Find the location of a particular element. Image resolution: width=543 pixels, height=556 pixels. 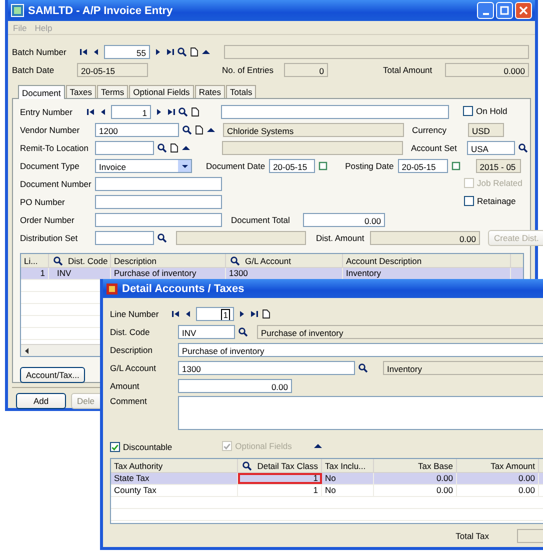

entries-field: 0 is located at coordinates (306, 70).